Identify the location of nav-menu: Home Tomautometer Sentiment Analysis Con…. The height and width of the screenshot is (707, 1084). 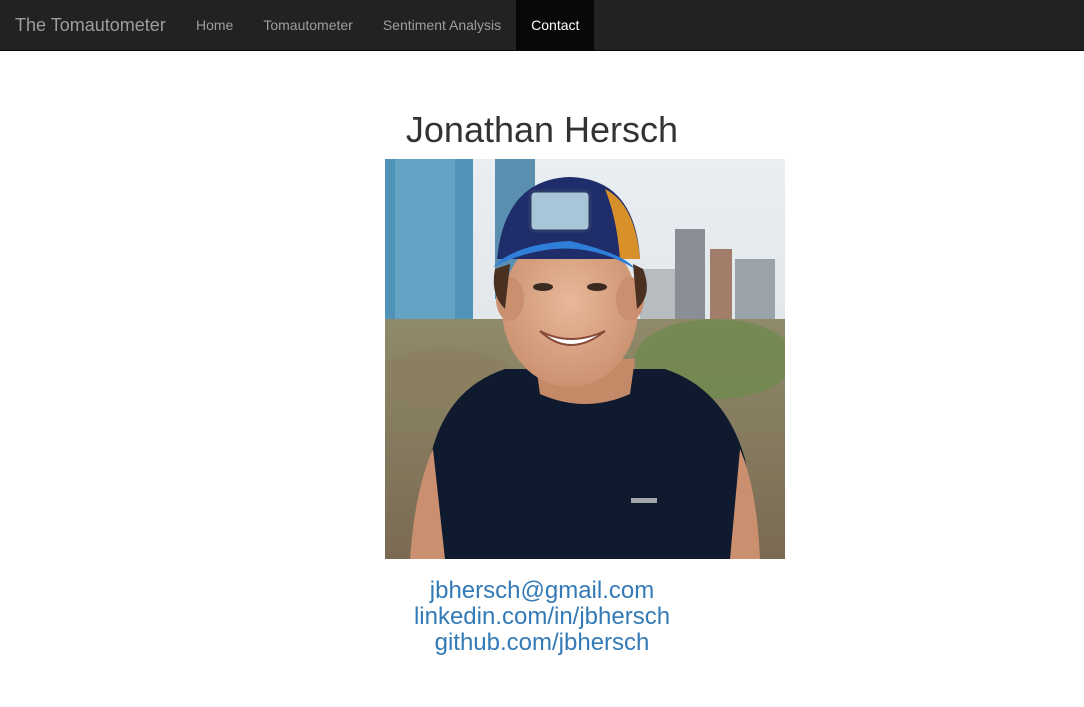
(388, 25).